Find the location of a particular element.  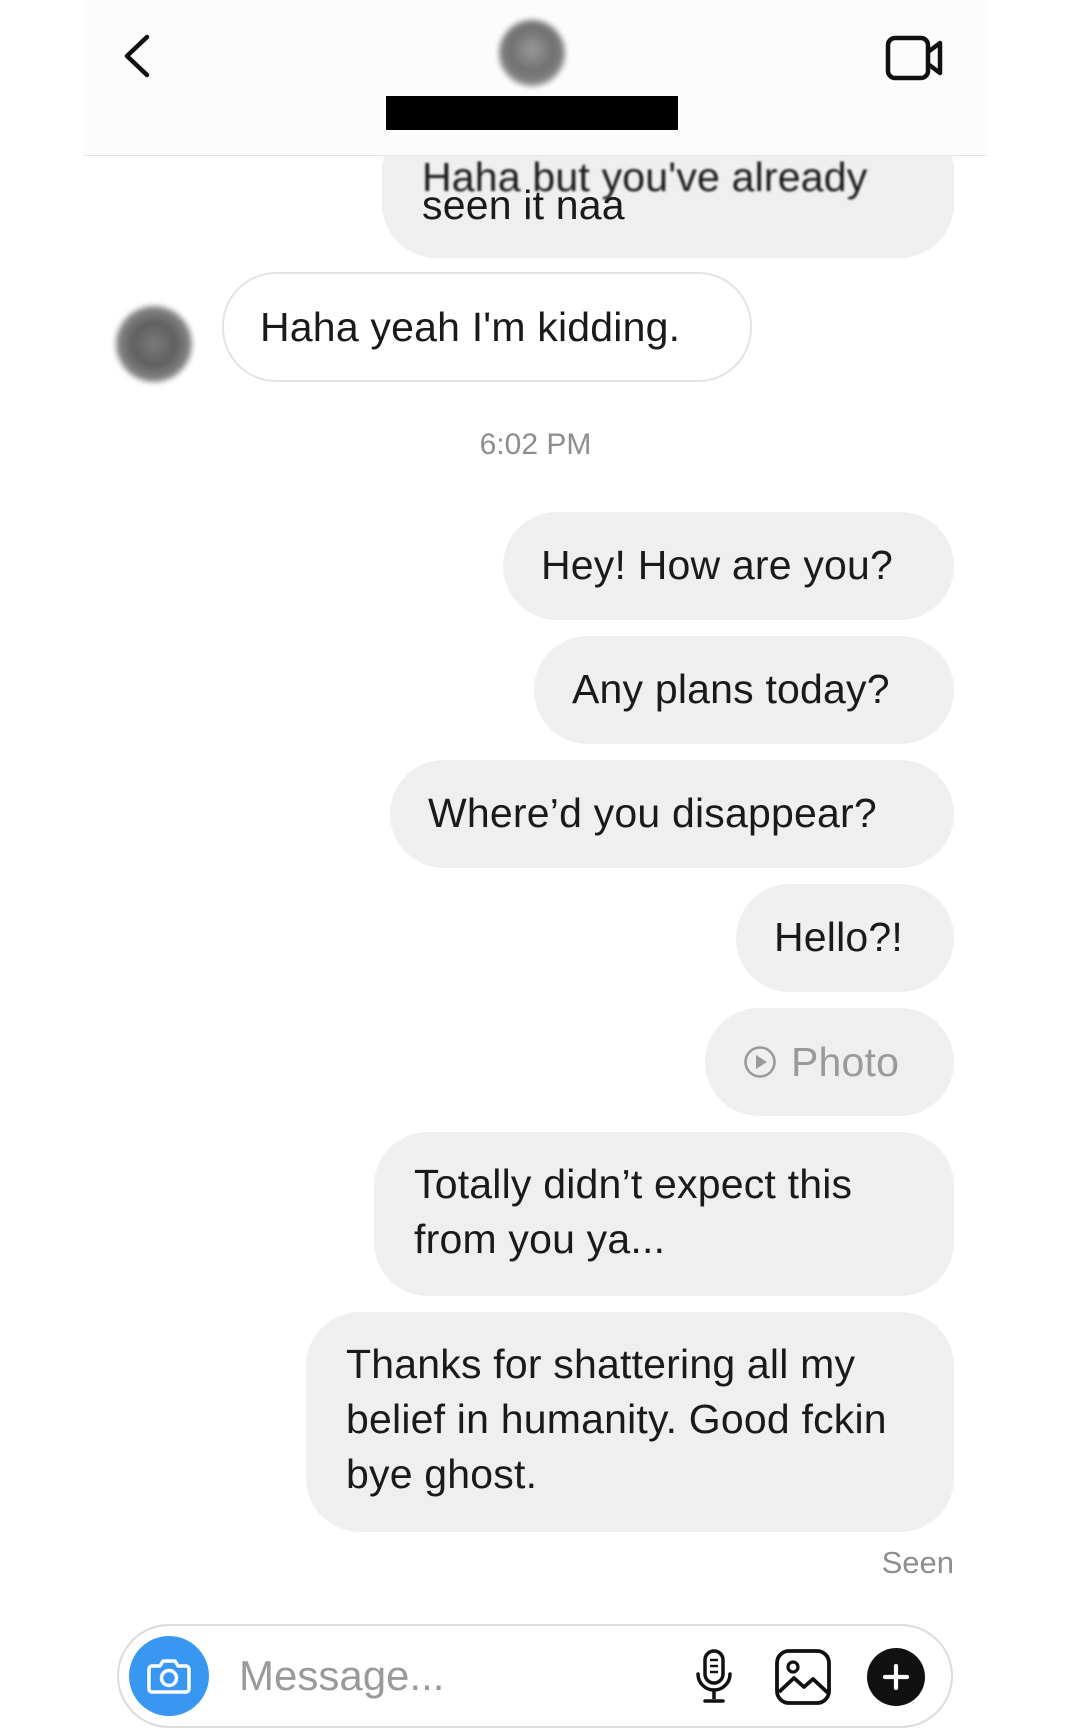

video-call-button is located at coordinates (915, 58).